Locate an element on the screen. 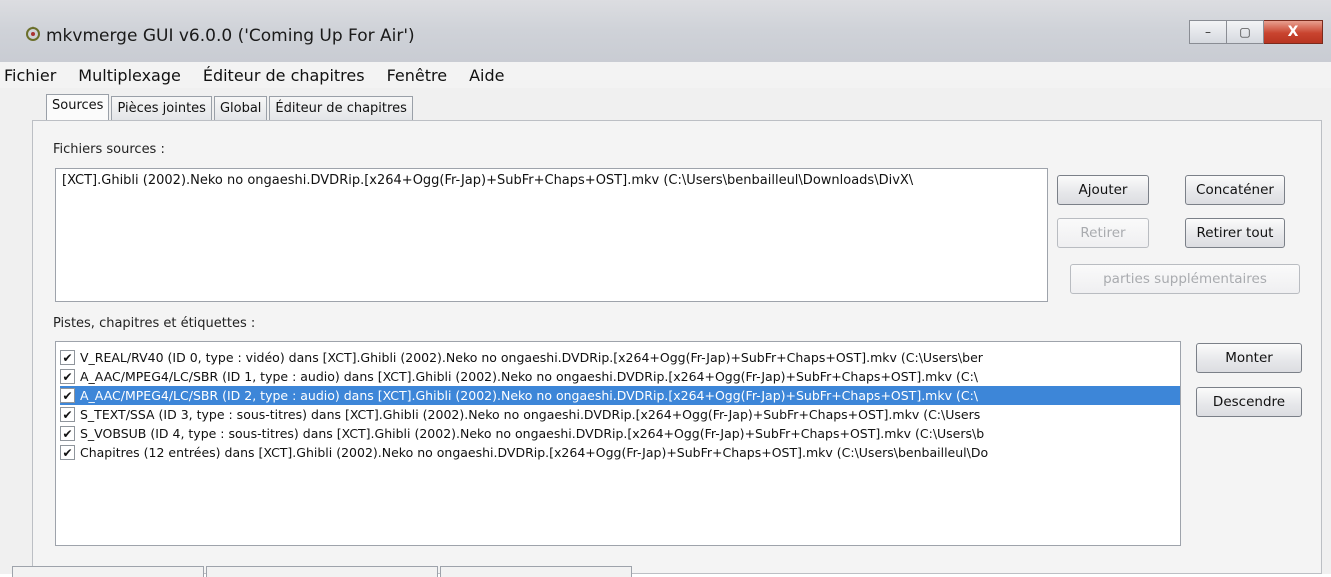 The image size is (1331, 577). move-down-button: Descendre is located at coordinates (1249, 402).